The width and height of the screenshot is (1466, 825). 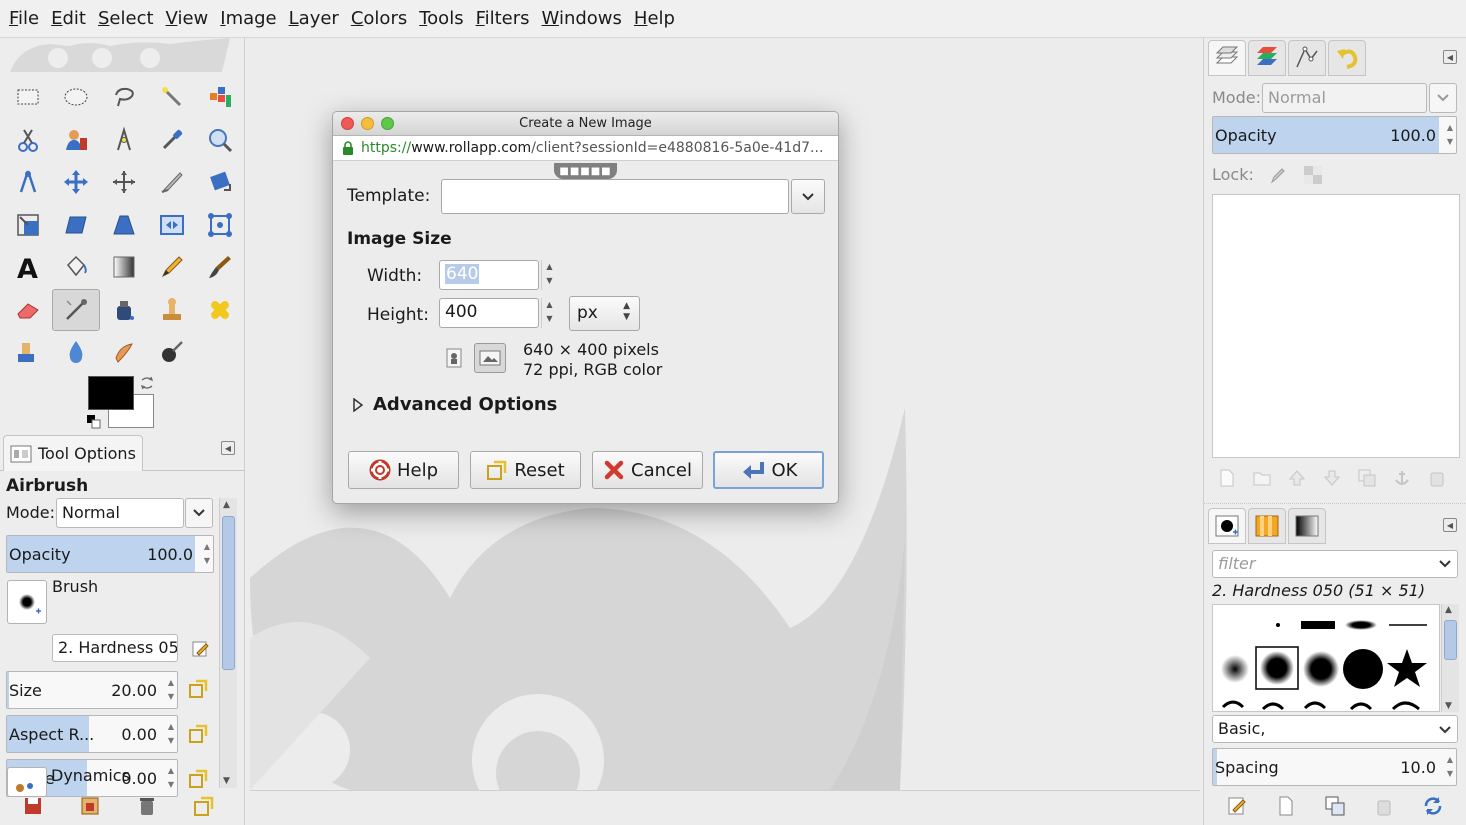 What do you see at coordinates (73, 453) in the screenshot?
I see `tool-options-tab: Tool Options` at bounding box center [73, 453].